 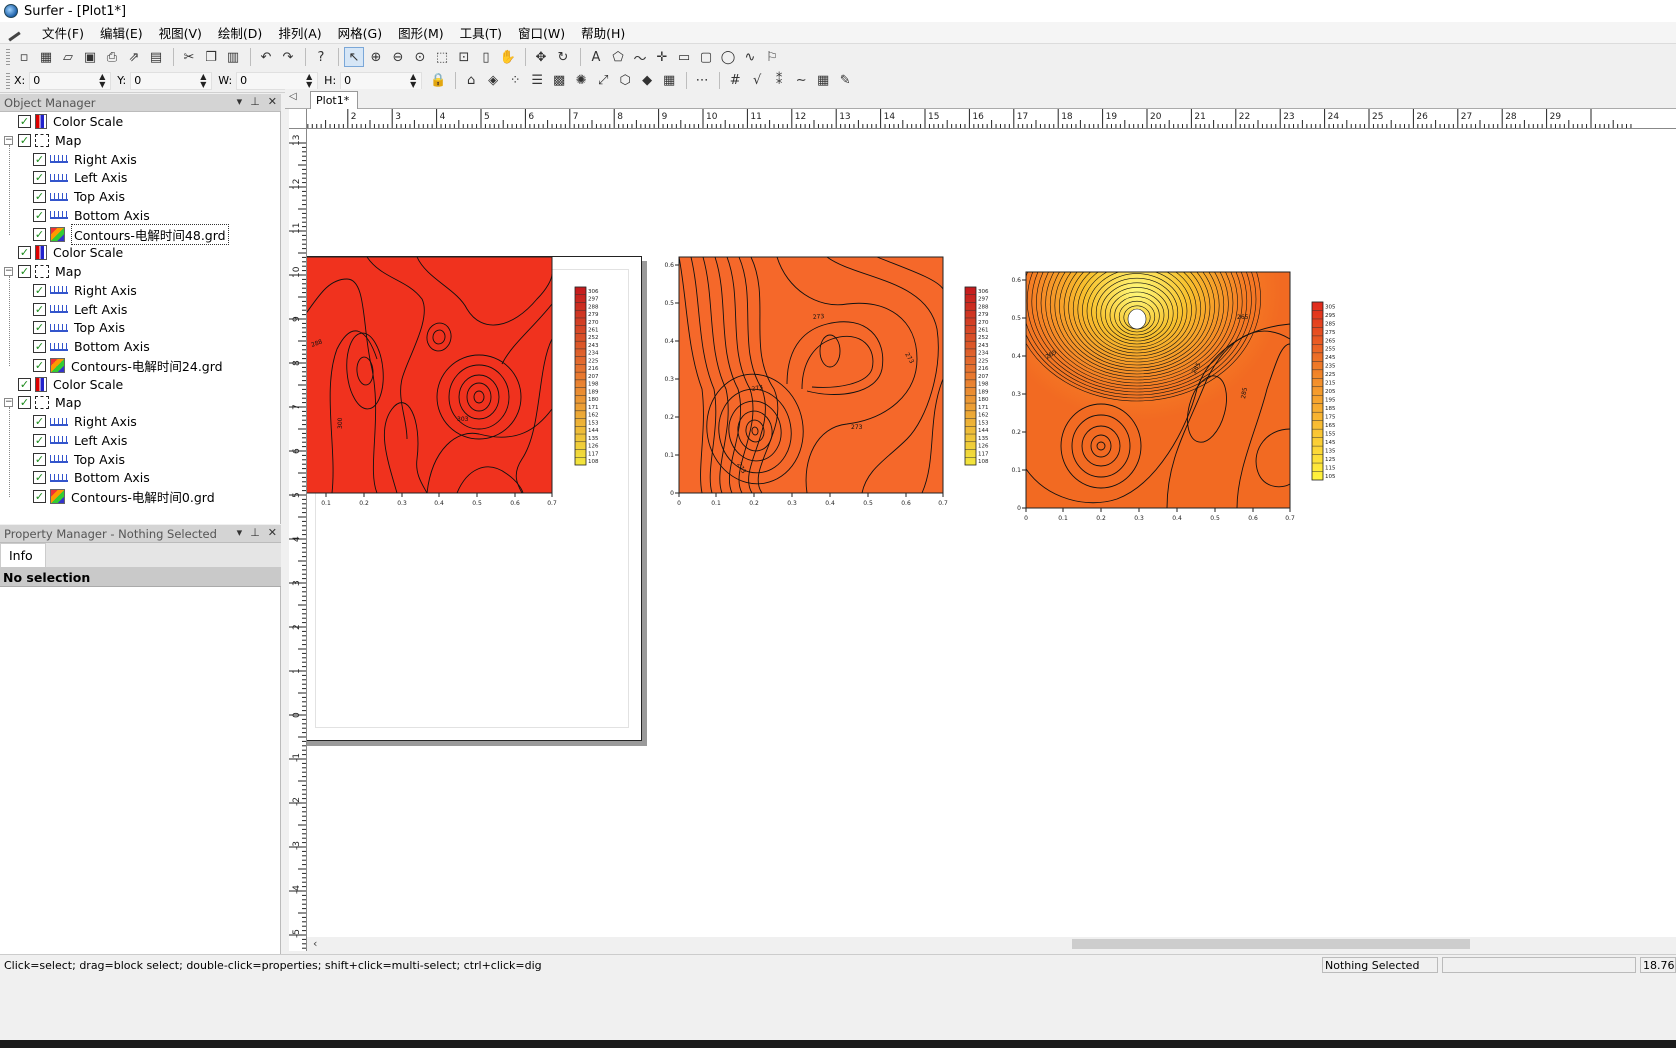 What do you see at coordinates (772, 57) in the screenshot?
I see `reshape-icon: ⚐` at bounding box center [772, 57].